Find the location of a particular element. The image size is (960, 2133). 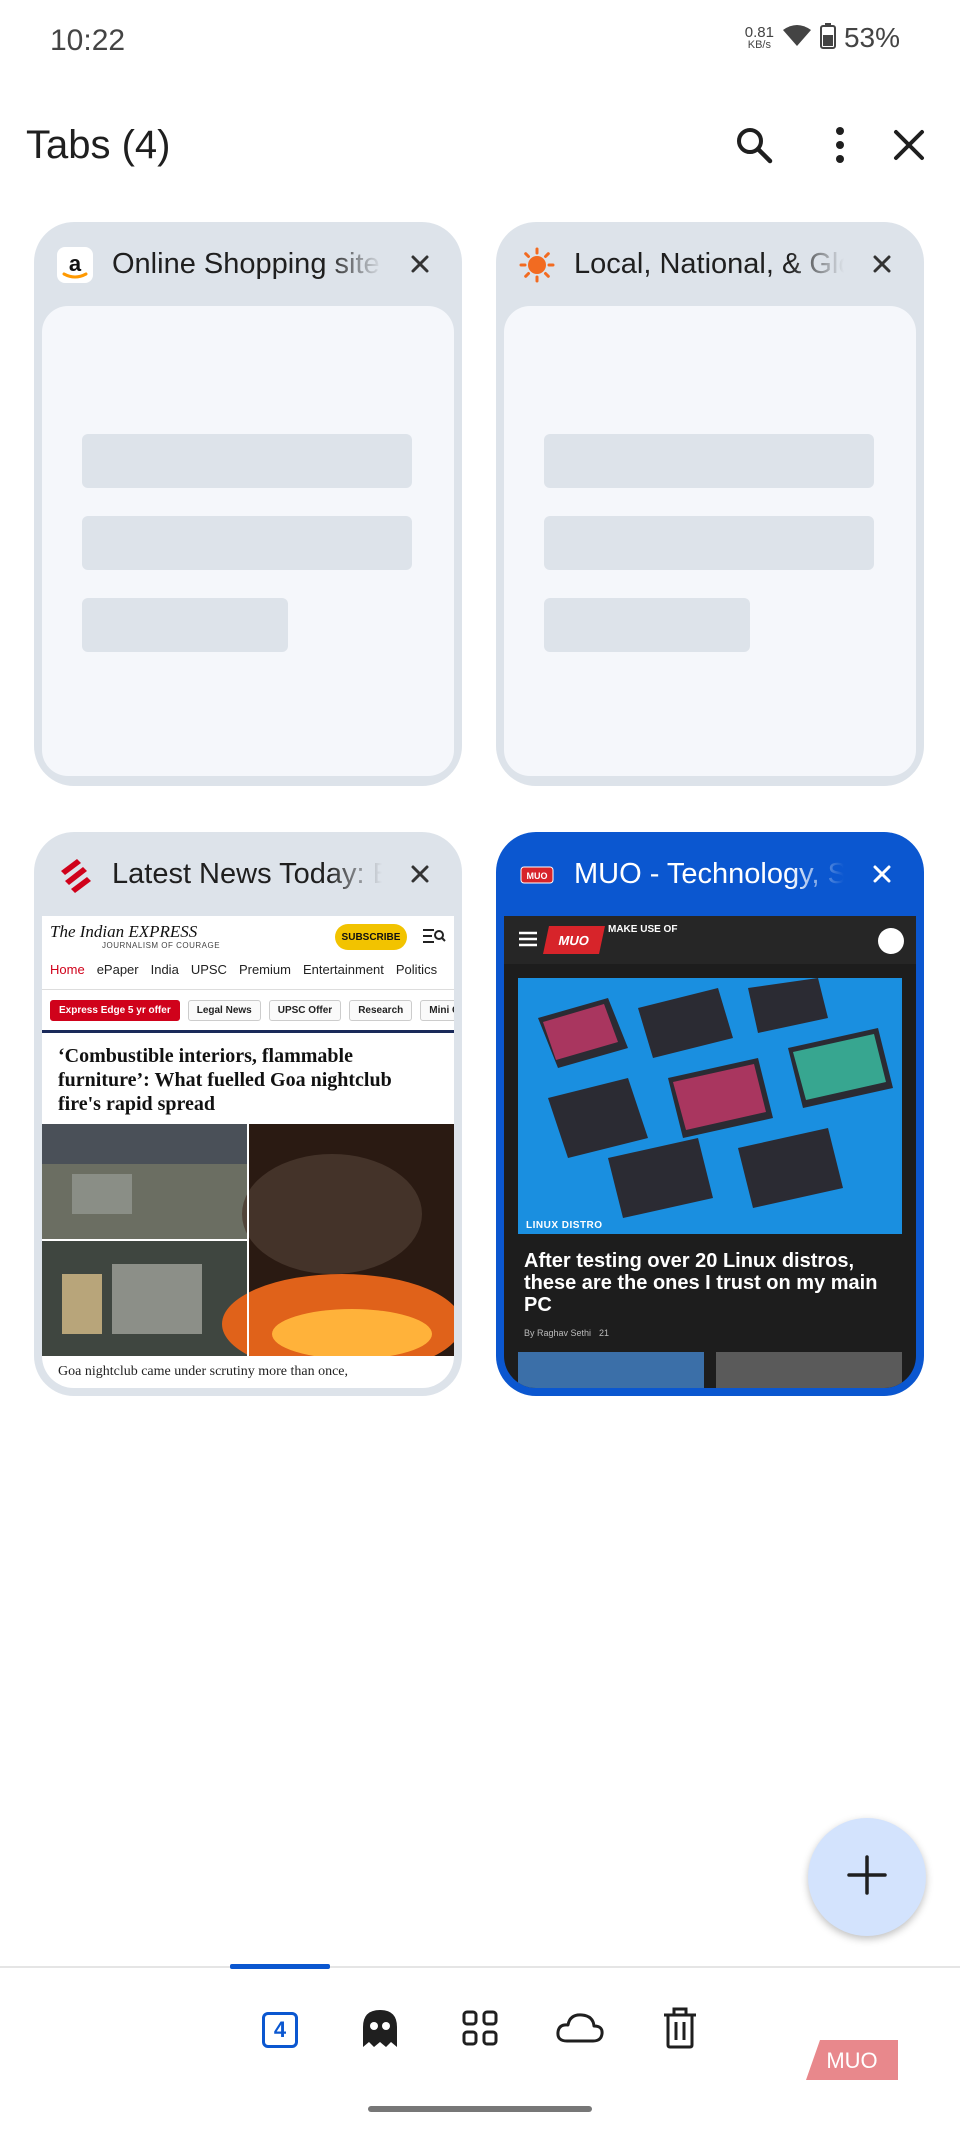

amazon-favicon-icon: a is located at coordinates (75, 265).